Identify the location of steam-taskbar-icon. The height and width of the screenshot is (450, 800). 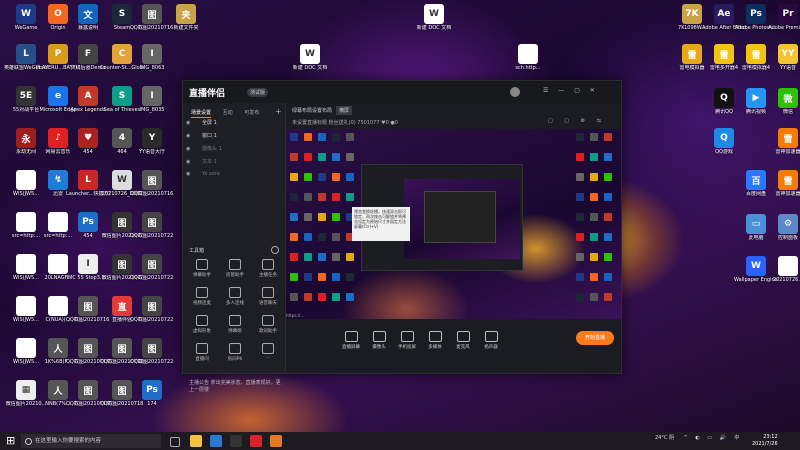
(236, 441).